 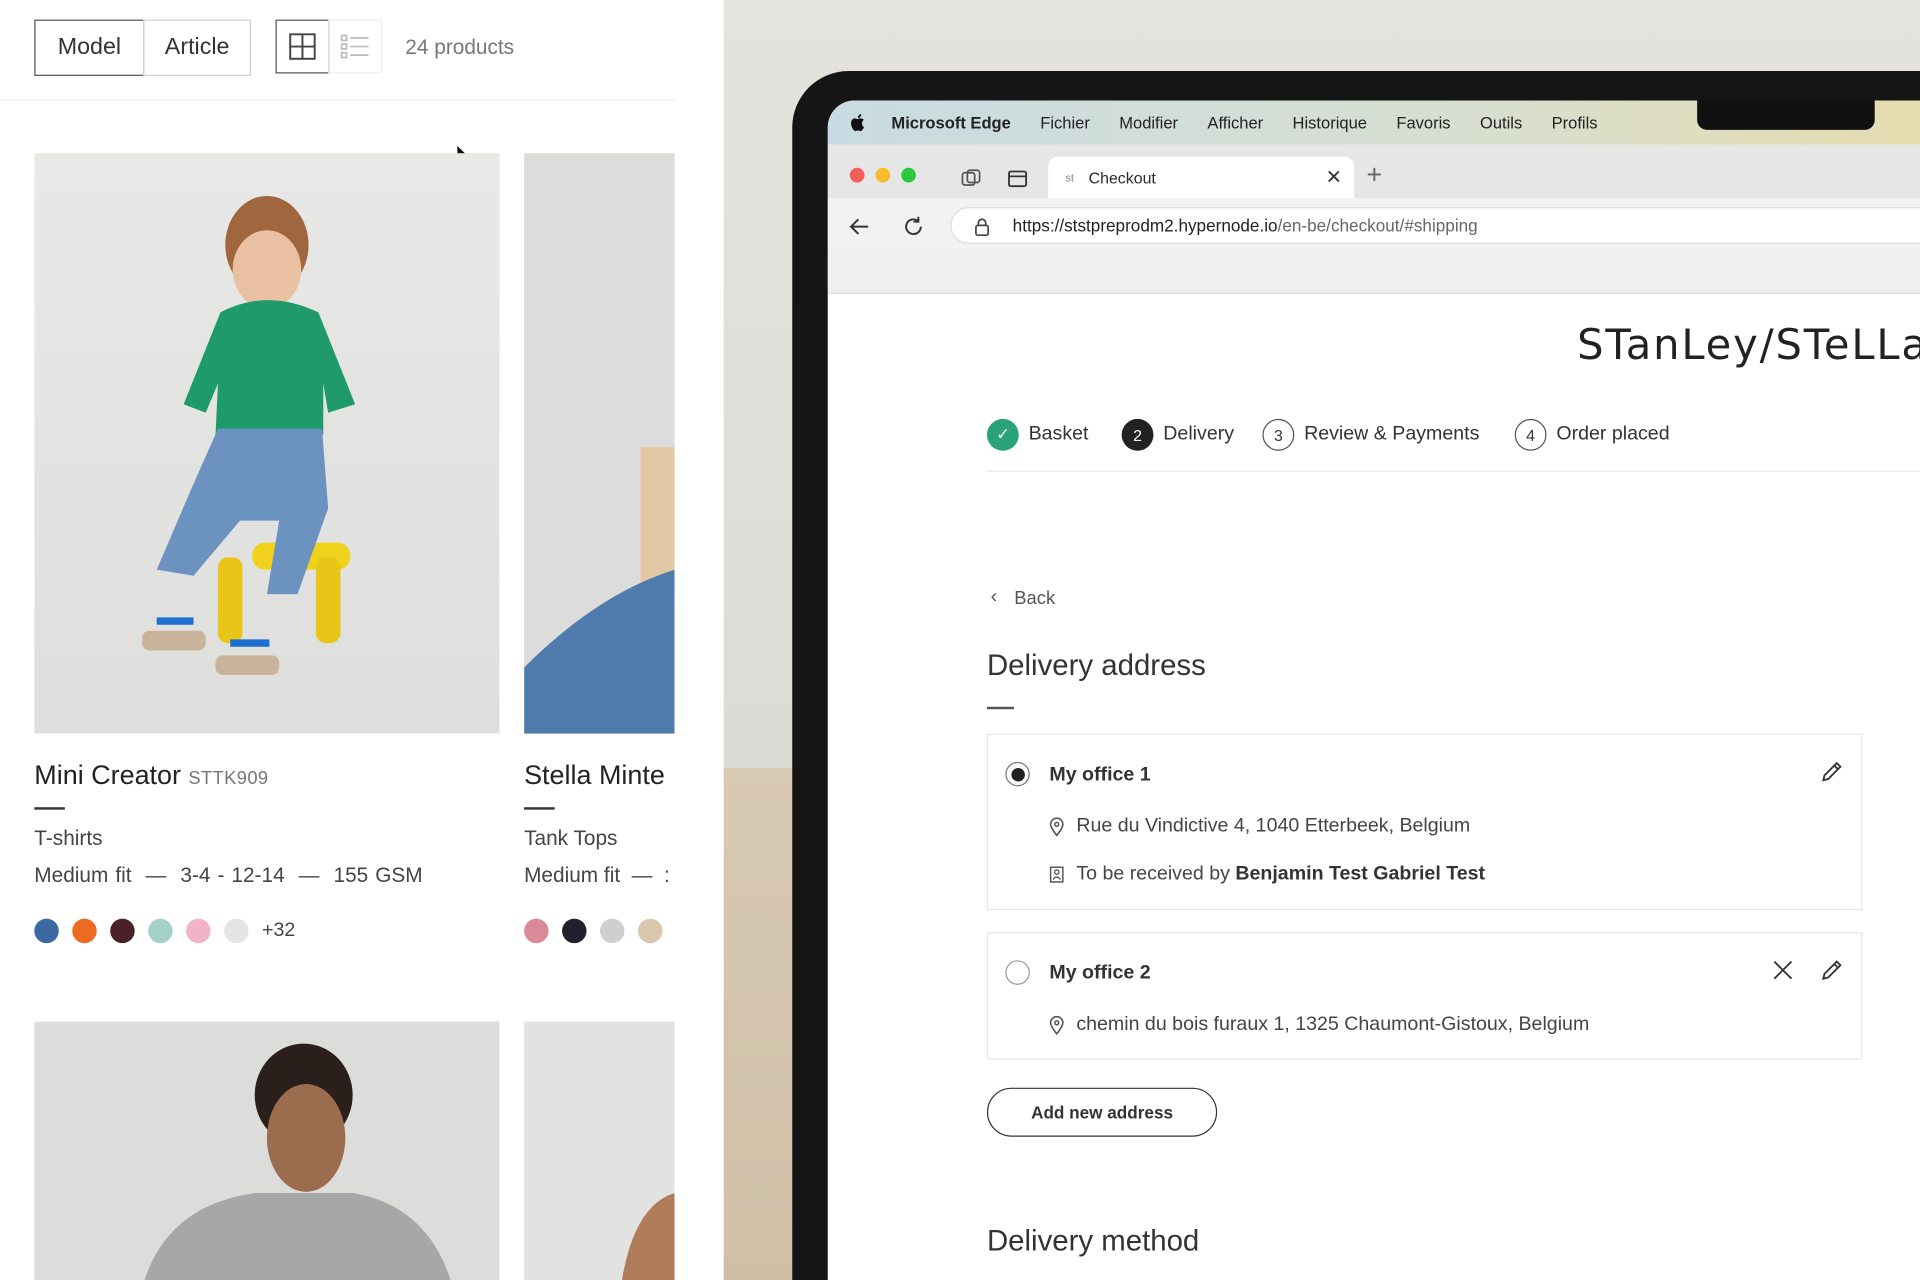 What do you see at coordinates (1122, 177) in the screenshot?
I see `tab-title: Checkout` at bounding box center [1122, 177].